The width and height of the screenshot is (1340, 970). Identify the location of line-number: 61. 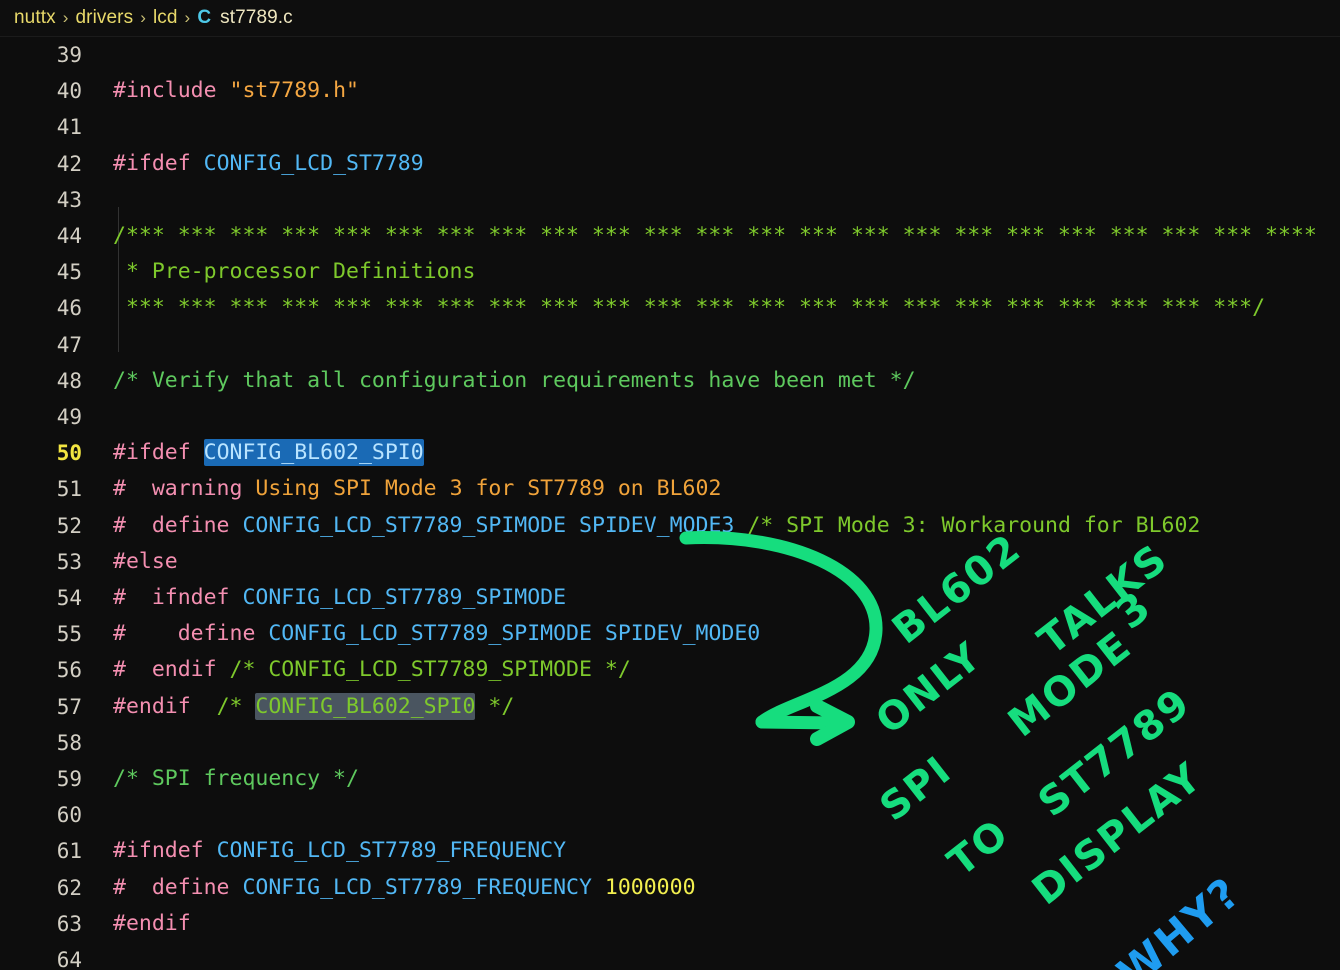
(69, 851).